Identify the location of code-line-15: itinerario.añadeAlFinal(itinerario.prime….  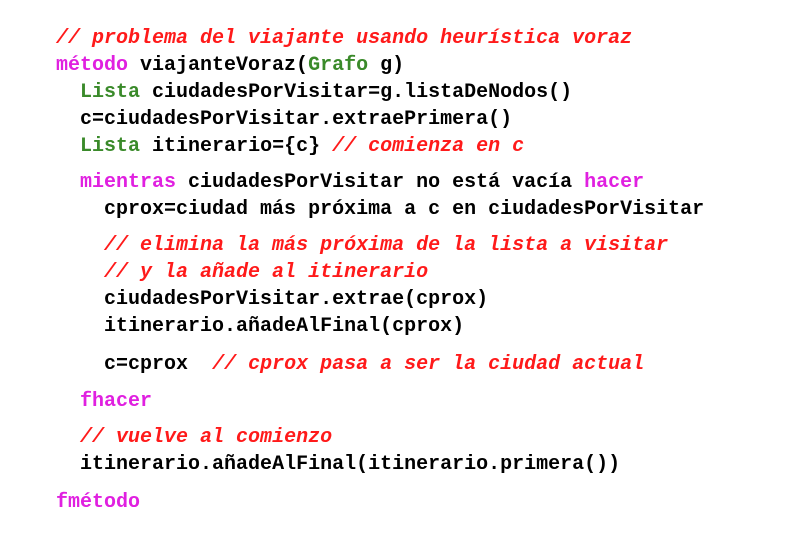
(314, 452).